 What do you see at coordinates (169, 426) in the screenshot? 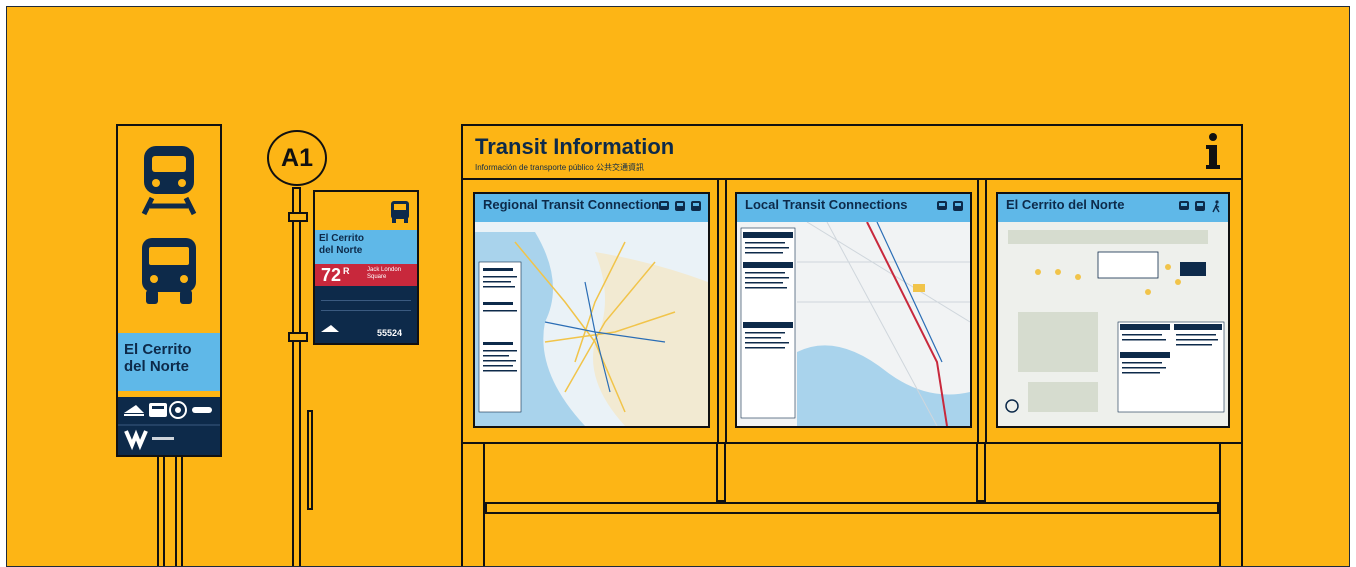
I see `agency-logos-panel` at bounding box center [169, 426].